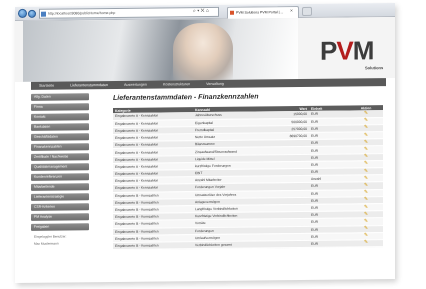 The image size is (426, 289). What do you see at coordinates (60, 147) in the screenshot?
I see `sidebar-item-finanzkennzahlen: Finanzkennzahlen` at bounding box center [60, 147].